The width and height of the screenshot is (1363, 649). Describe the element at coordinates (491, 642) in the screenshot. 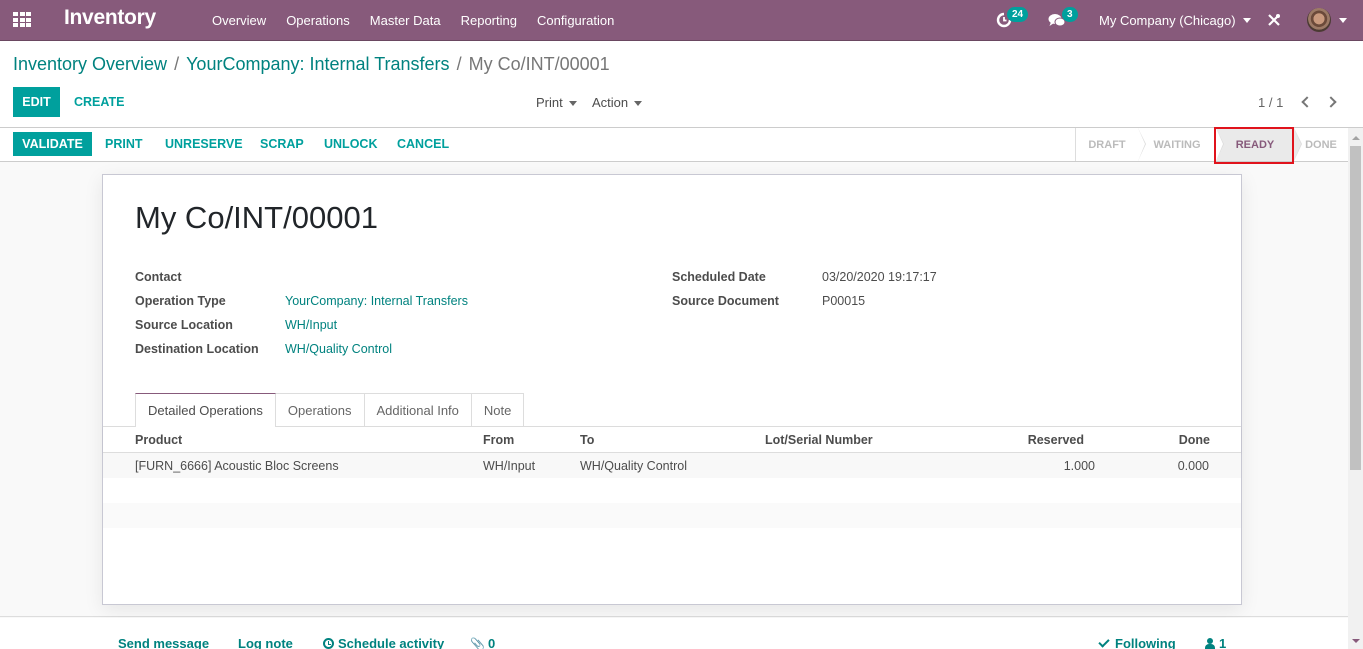

I see `attachment-count: 0` at that location.